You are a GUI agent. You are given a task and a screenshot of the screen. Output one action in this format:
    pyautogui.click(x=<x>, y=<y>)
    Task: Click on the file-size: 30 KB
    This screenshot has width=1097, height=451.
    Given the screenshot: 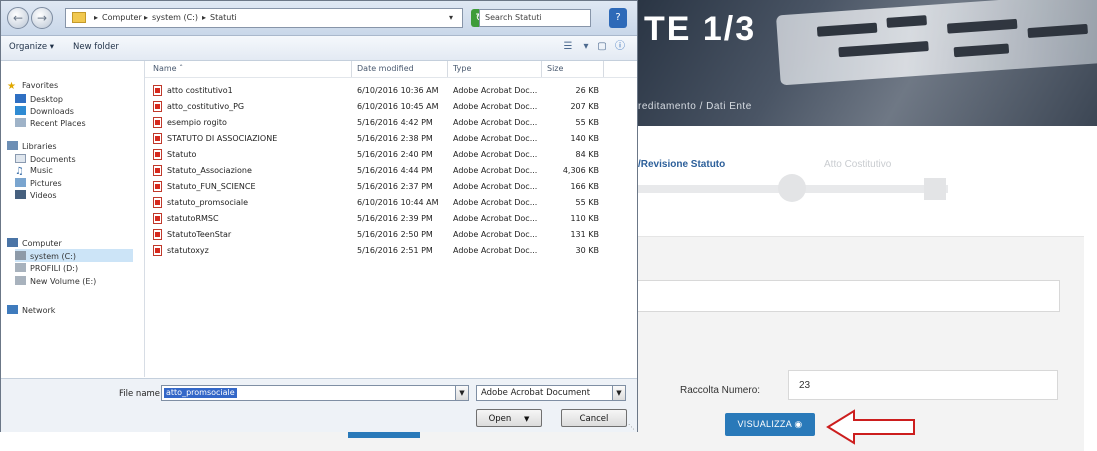 What is the action you would take?
    pyautogui.click(x=587, y=250)
    